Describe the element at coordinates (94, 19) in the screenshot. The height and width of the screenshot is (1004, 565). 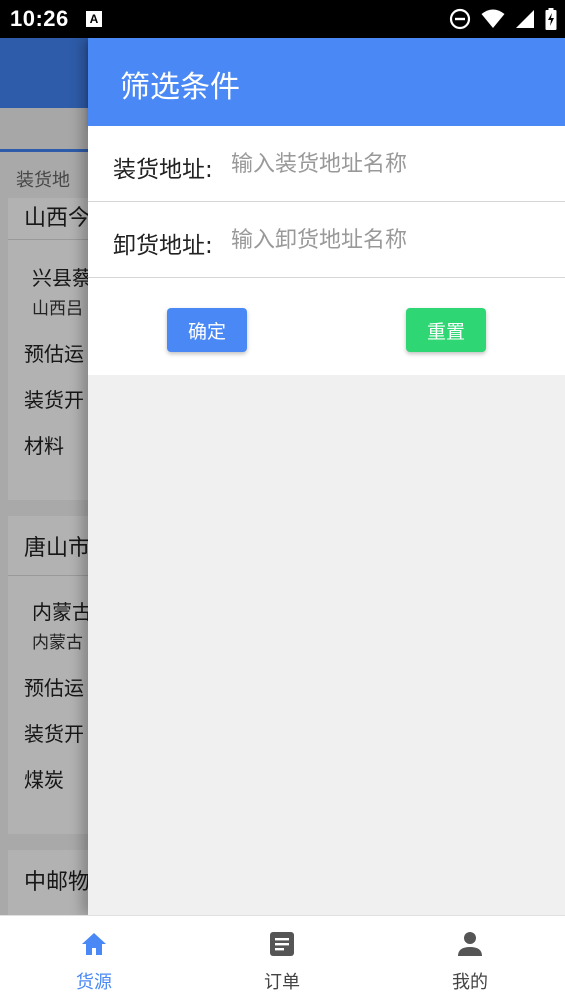
I see `a-icon: A` at that location.